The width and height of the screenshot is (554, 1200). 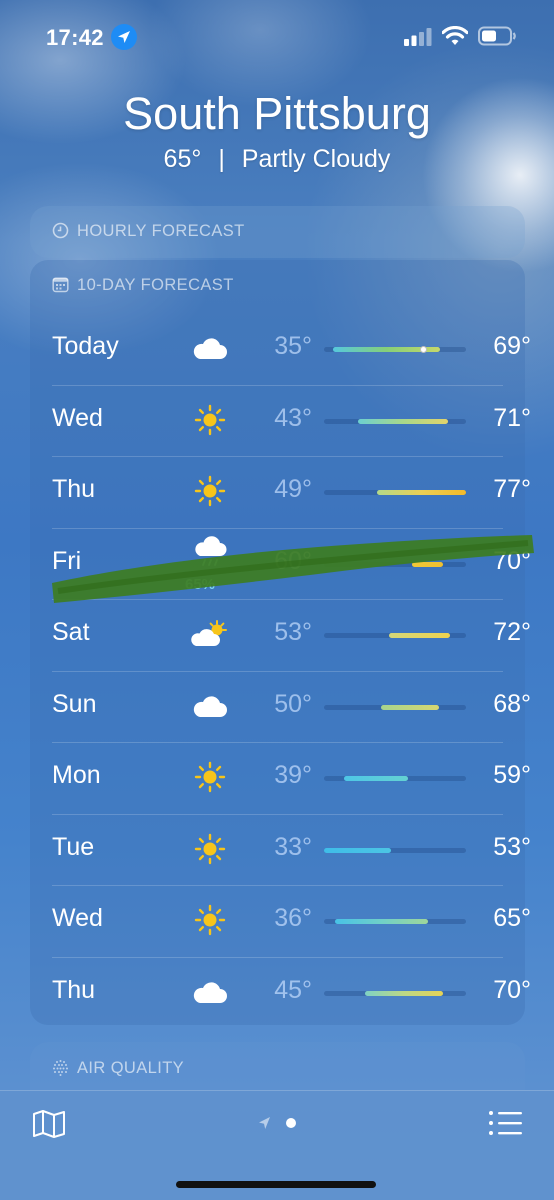 I want to click on high-temperature: 72°, so click(x=512, y=632).